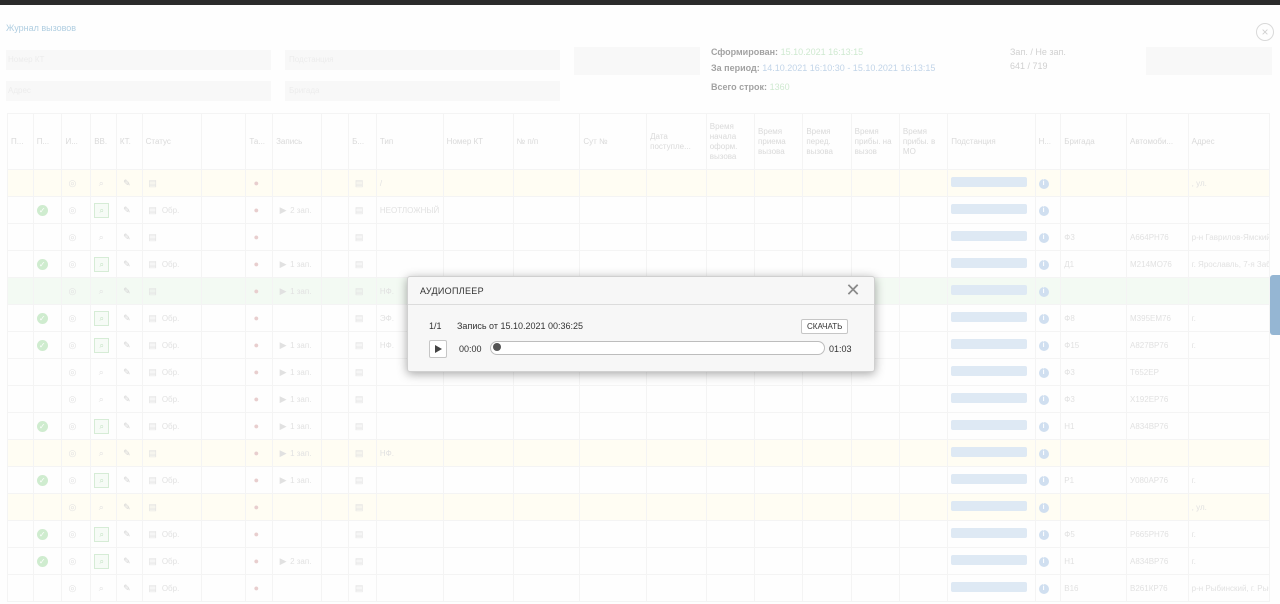 The image size is (1280, 604). I want to click on progress-track, so click(657, 348).